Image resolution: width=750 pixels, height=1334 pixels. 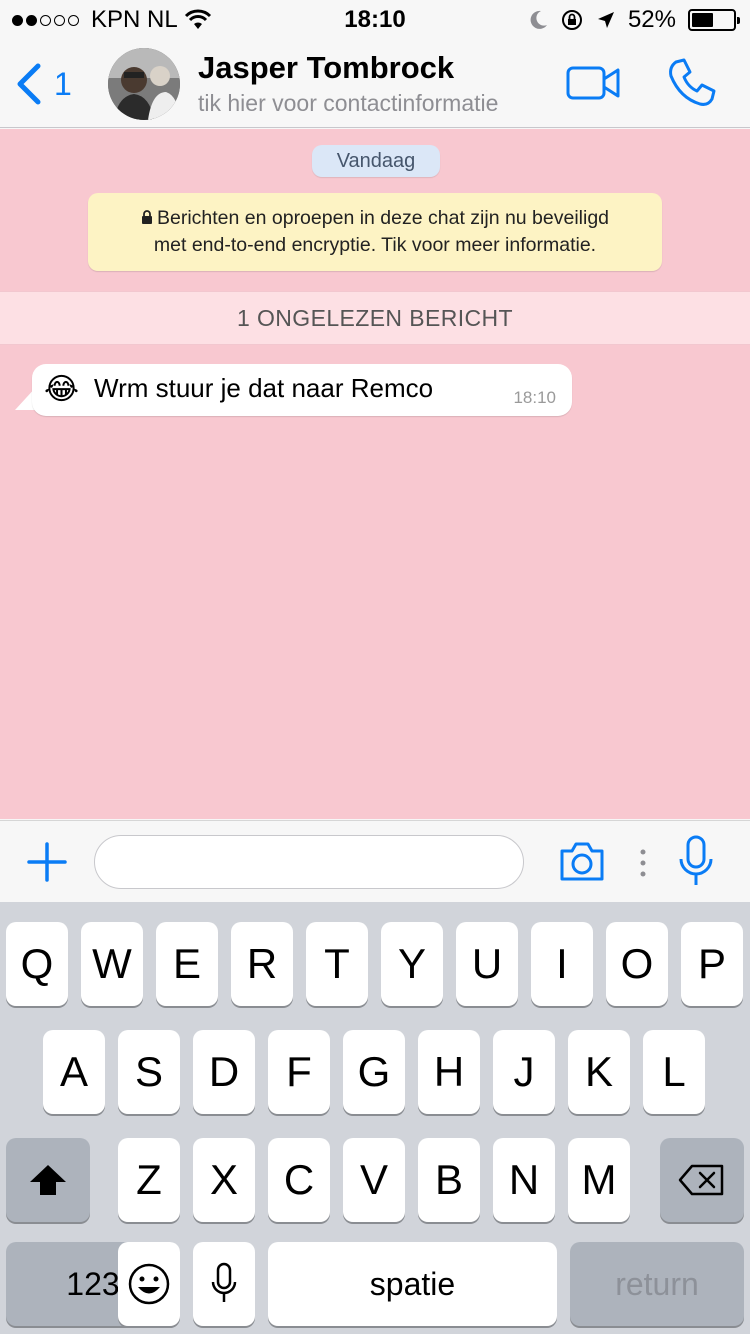 I want to click on battery-level-fill, so click(x=702, y=20).